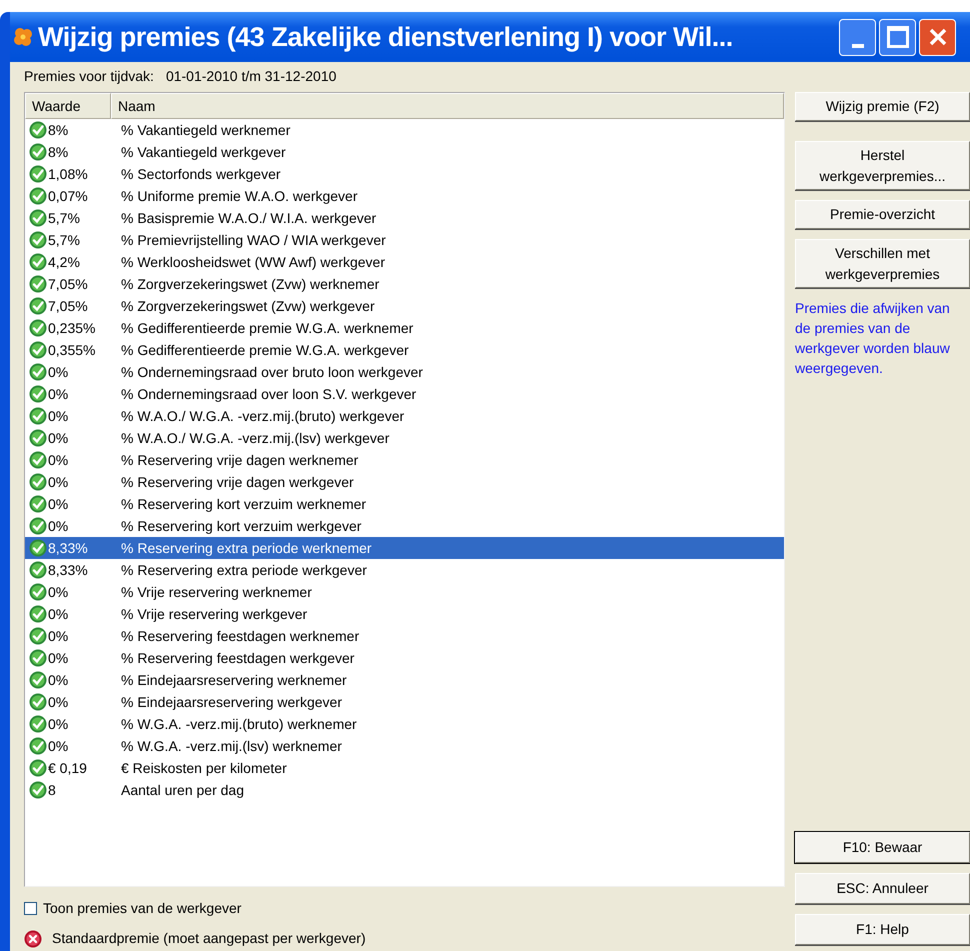  I want to click on premium-row: 0% % W.A.O./ W.G.A. -verz.mij.(lsv) werkgever, so click(404, 438).